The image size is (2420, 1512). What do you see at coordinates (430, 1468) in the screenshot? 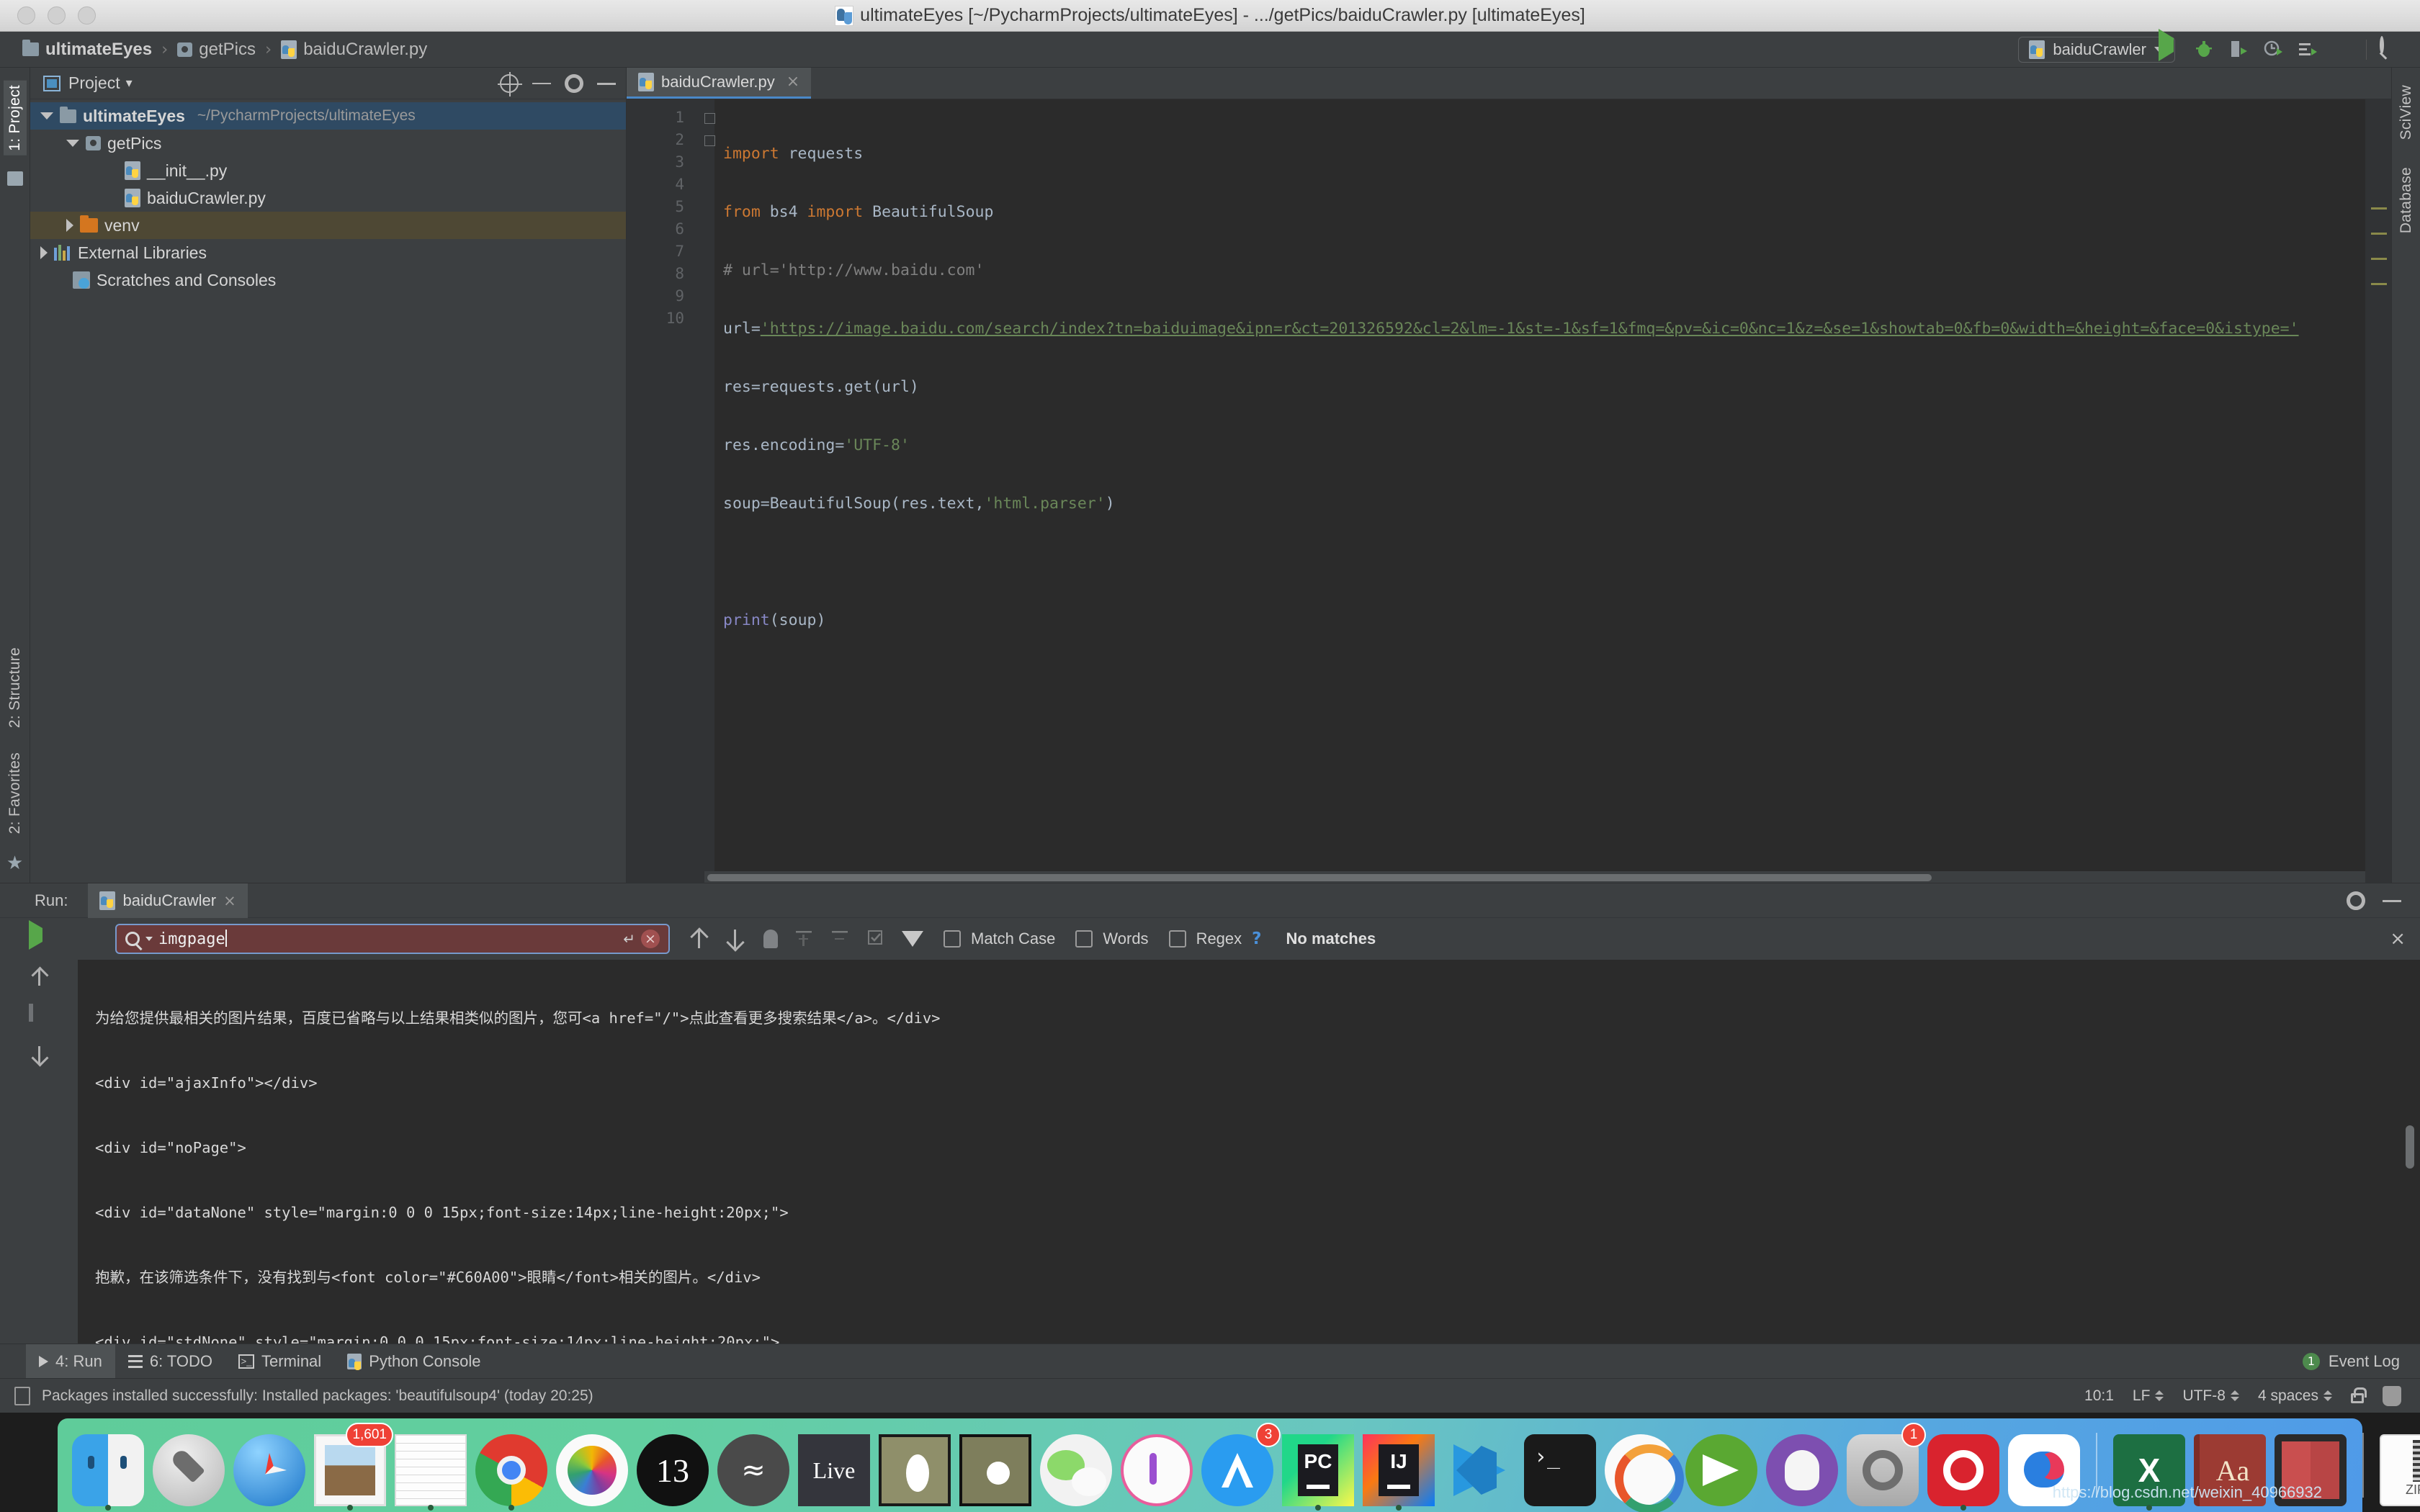
I see `dock-item-notes` at bounding box center [430, 1468].